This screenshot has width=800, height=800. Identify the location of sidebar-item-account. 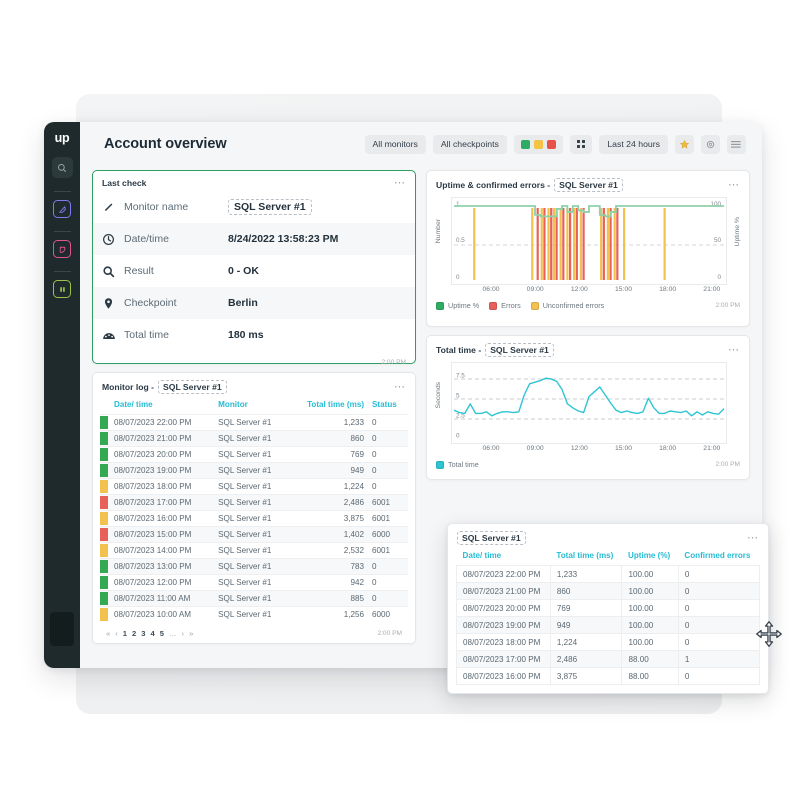
(62, 629).